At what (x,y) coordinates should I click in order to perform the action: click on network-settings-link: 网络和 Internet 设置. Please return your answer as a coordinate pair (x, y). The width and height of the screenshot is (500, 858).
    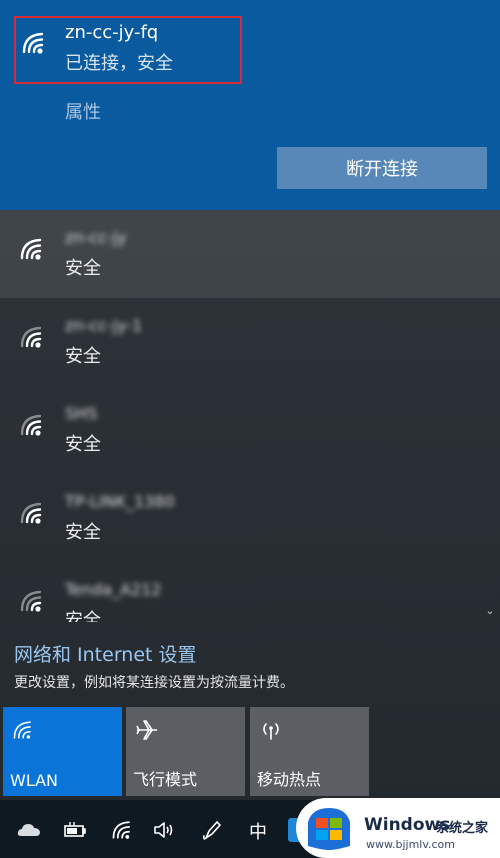
    Looking at the image, I should click on (105, 653).